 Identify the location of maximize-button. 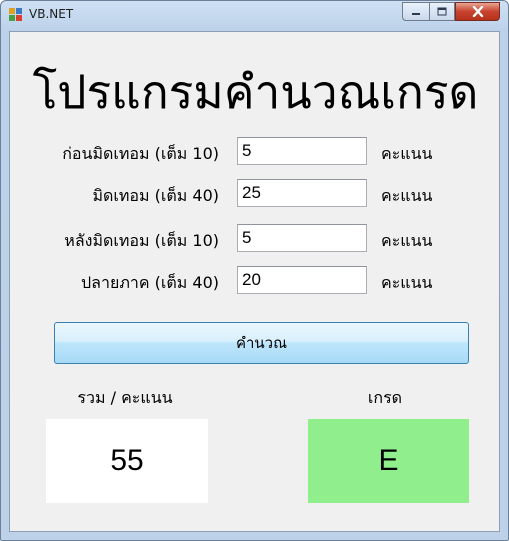
(442, 11).